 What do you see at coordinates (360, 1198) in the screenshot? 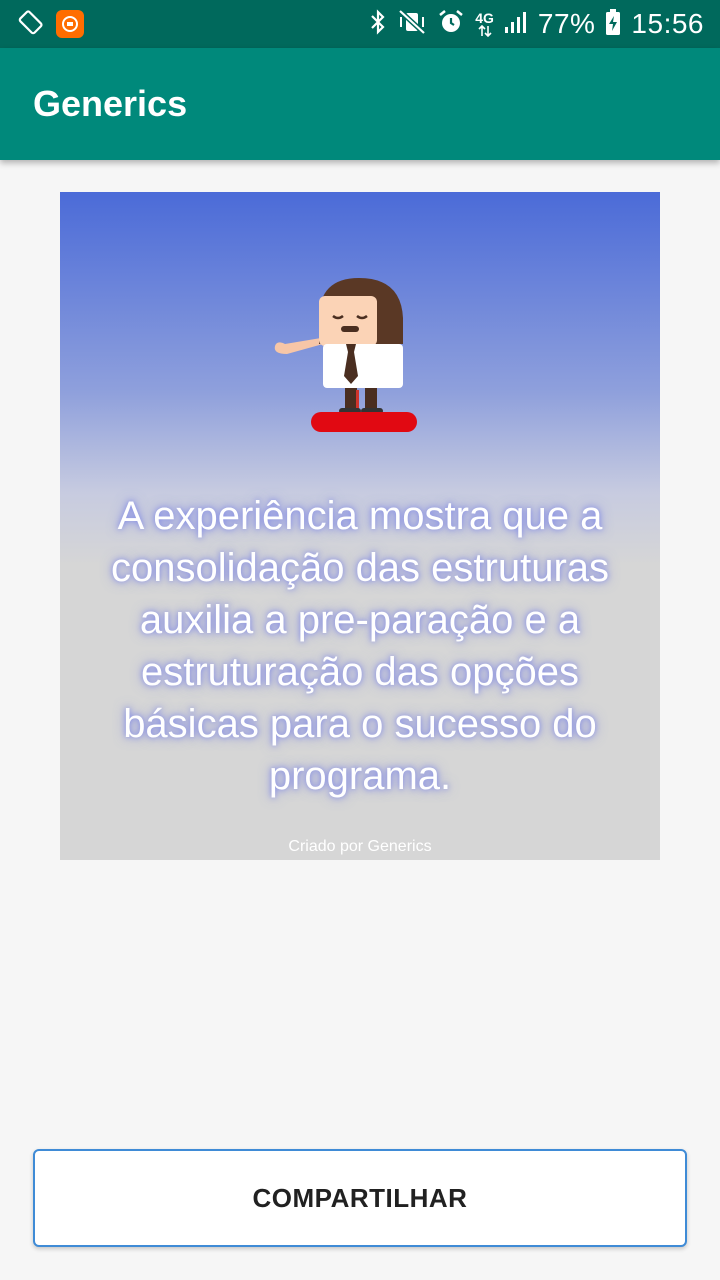
I see `share-button: COMPARTILHAR` at bounding box center [360, 1198].